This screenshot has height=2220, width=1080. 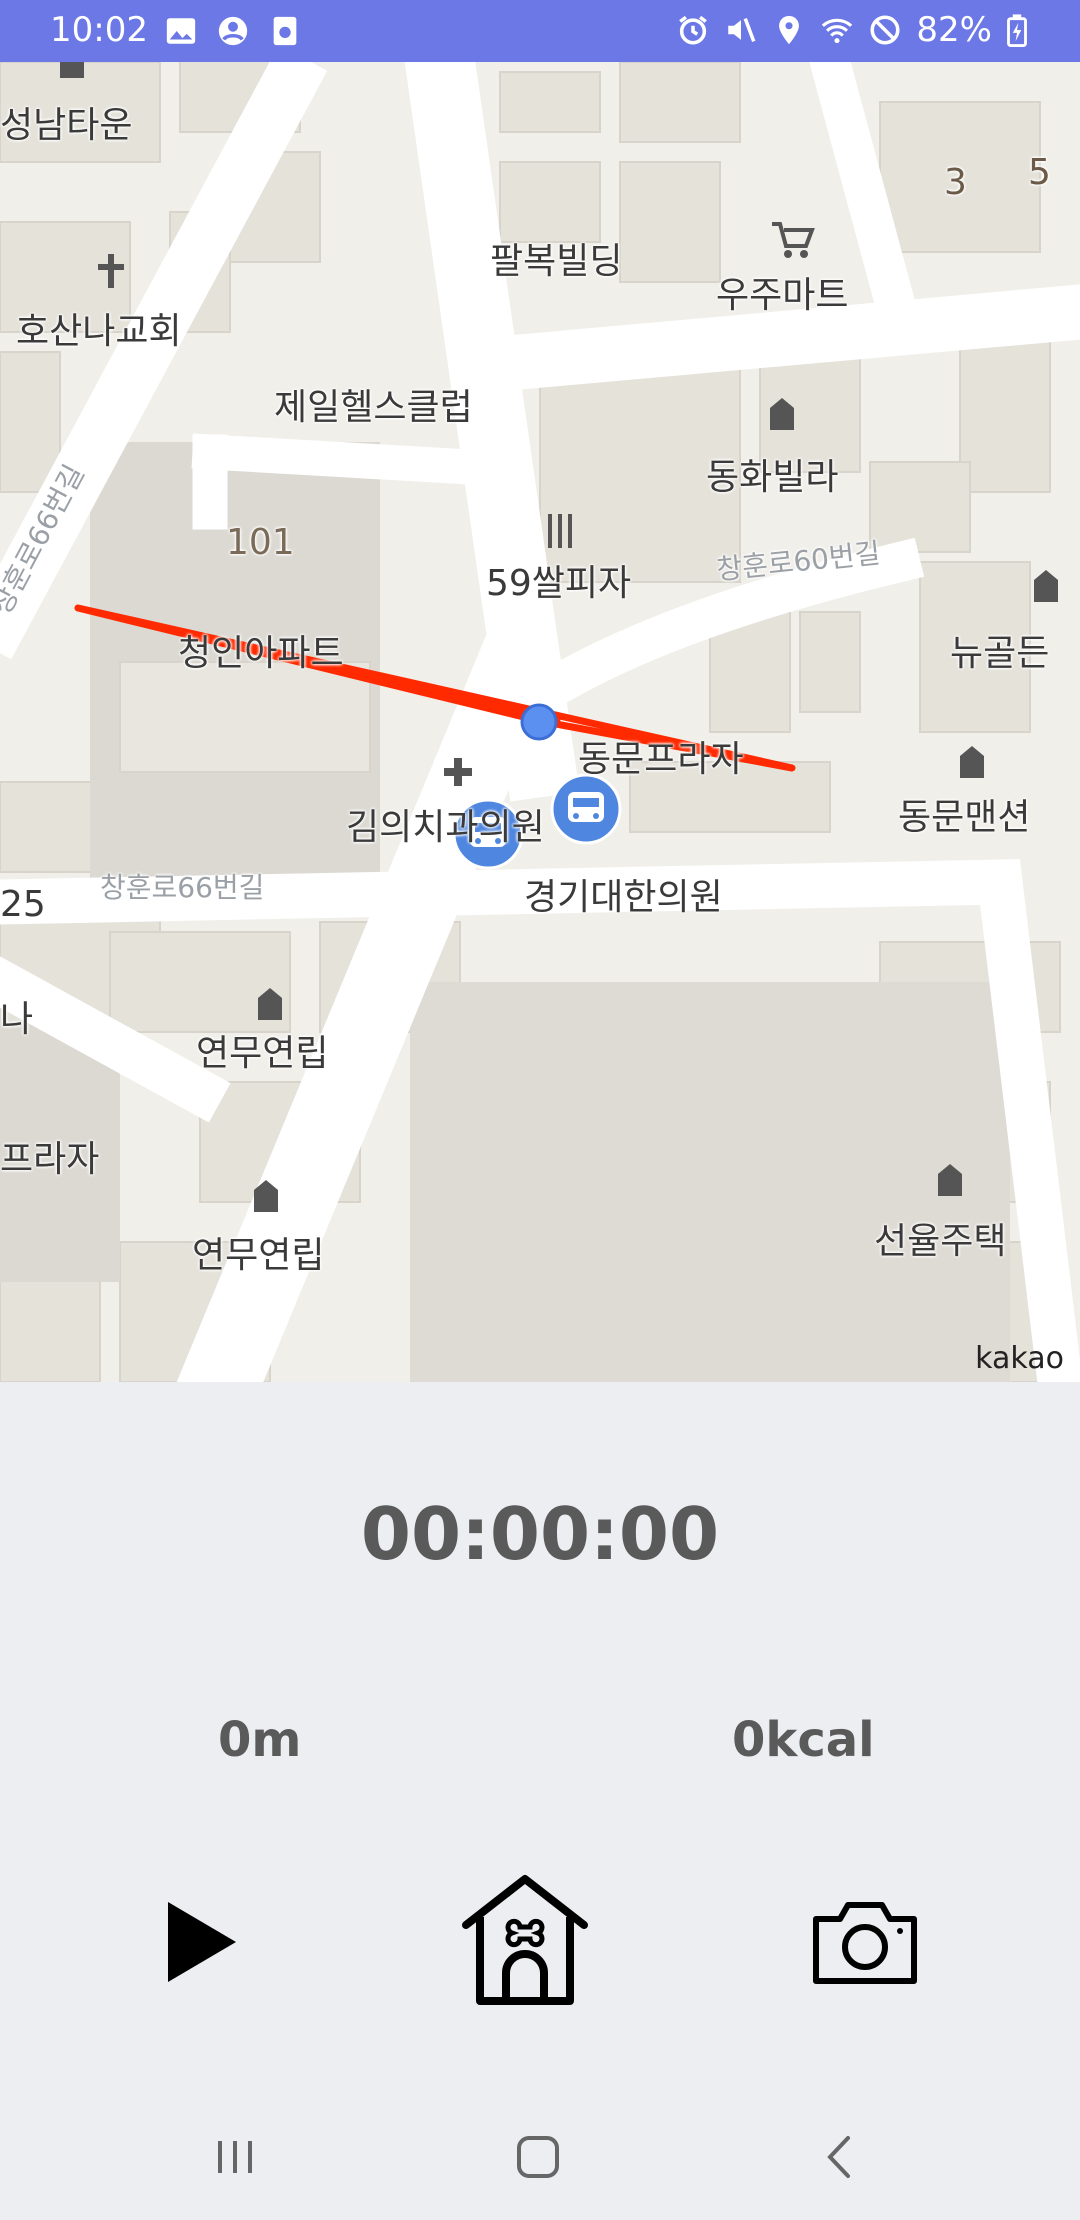 I want to click on home-icon, so click(x=538, y=2157).